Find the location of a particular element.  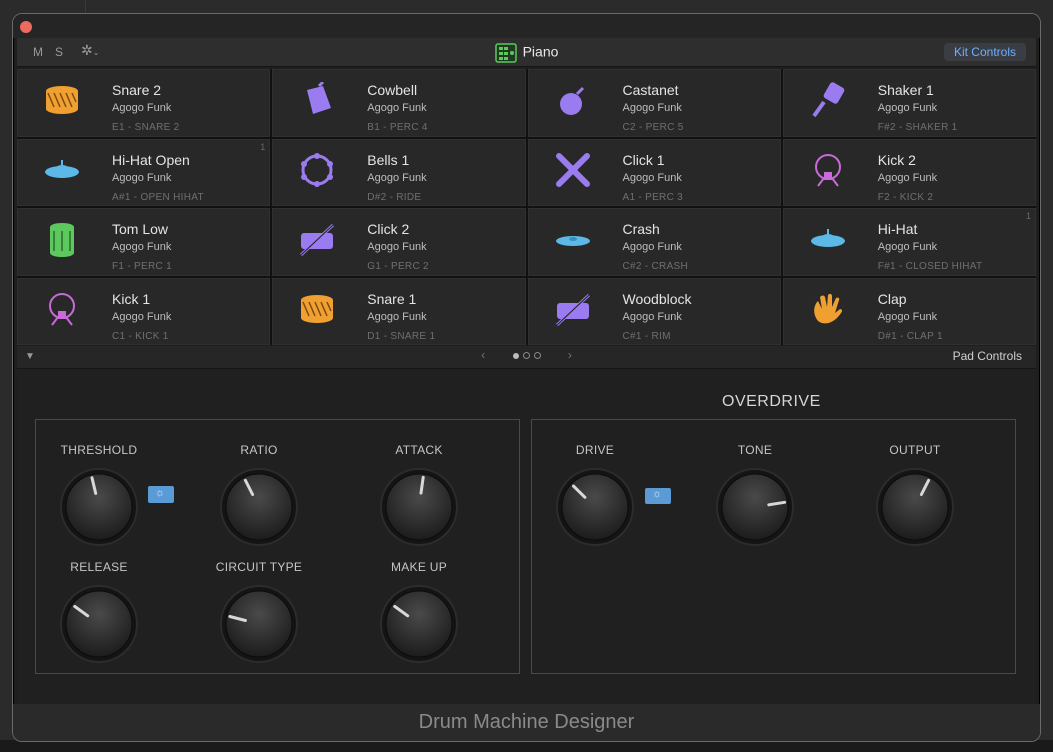

drum-pad: Click 2 Agogo Funk G1 - PERC 2 is located at coordinates (399, 242).